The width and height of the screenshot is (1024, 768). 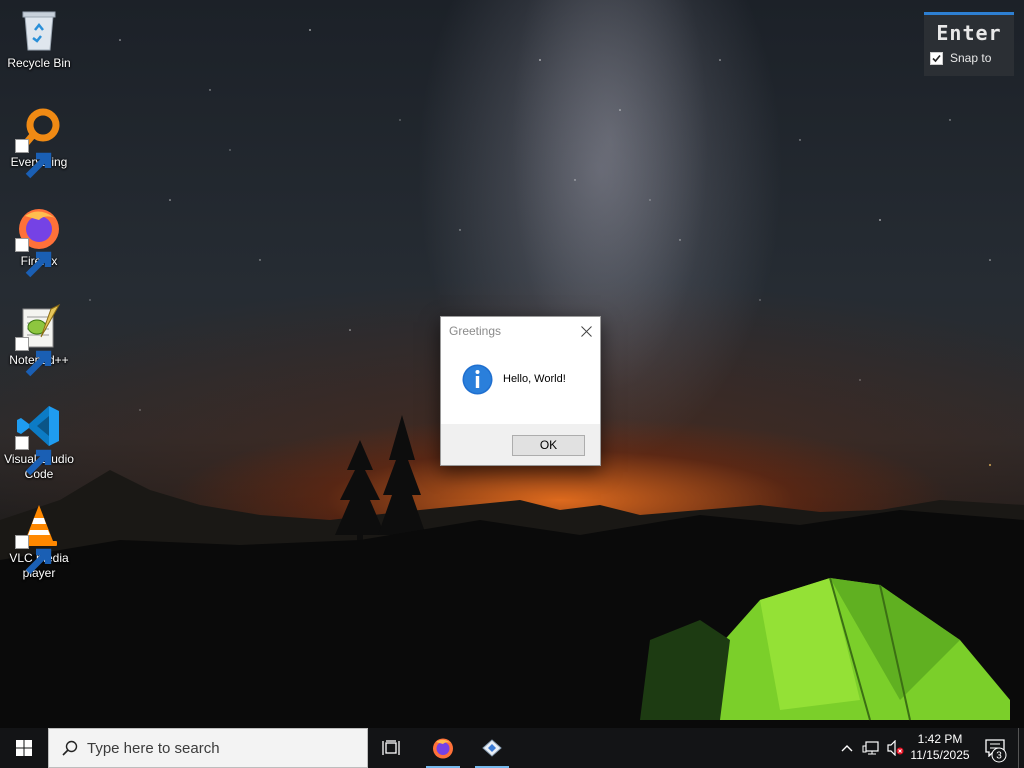 I want to click on task-view-icon, so click(x=391, y=747).